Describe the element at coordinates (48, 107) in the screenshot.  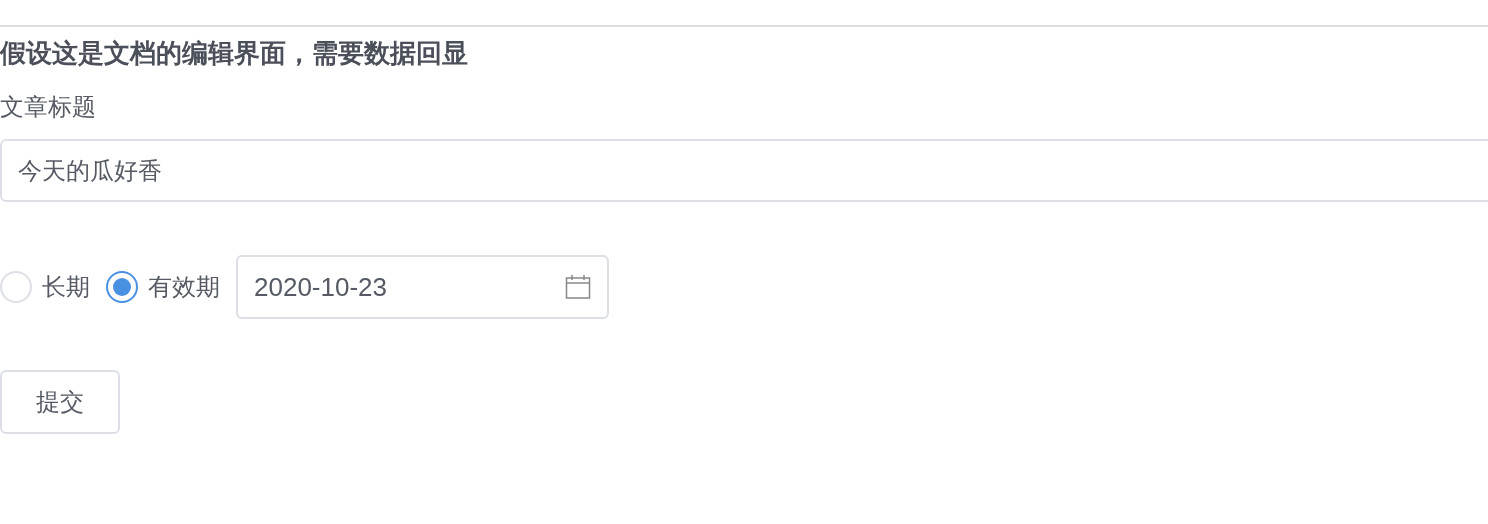
I see `field-label: 文章标题` at that location.